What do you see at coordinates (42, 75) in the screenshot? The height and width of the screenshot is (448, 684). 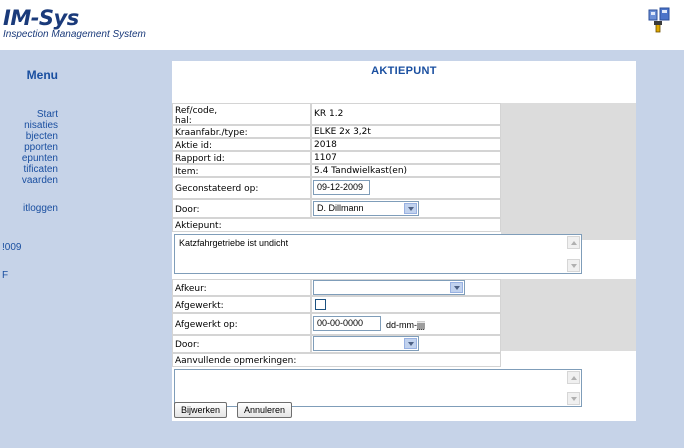 I see `menu-title: Menu` at bounding box center [42, 75].